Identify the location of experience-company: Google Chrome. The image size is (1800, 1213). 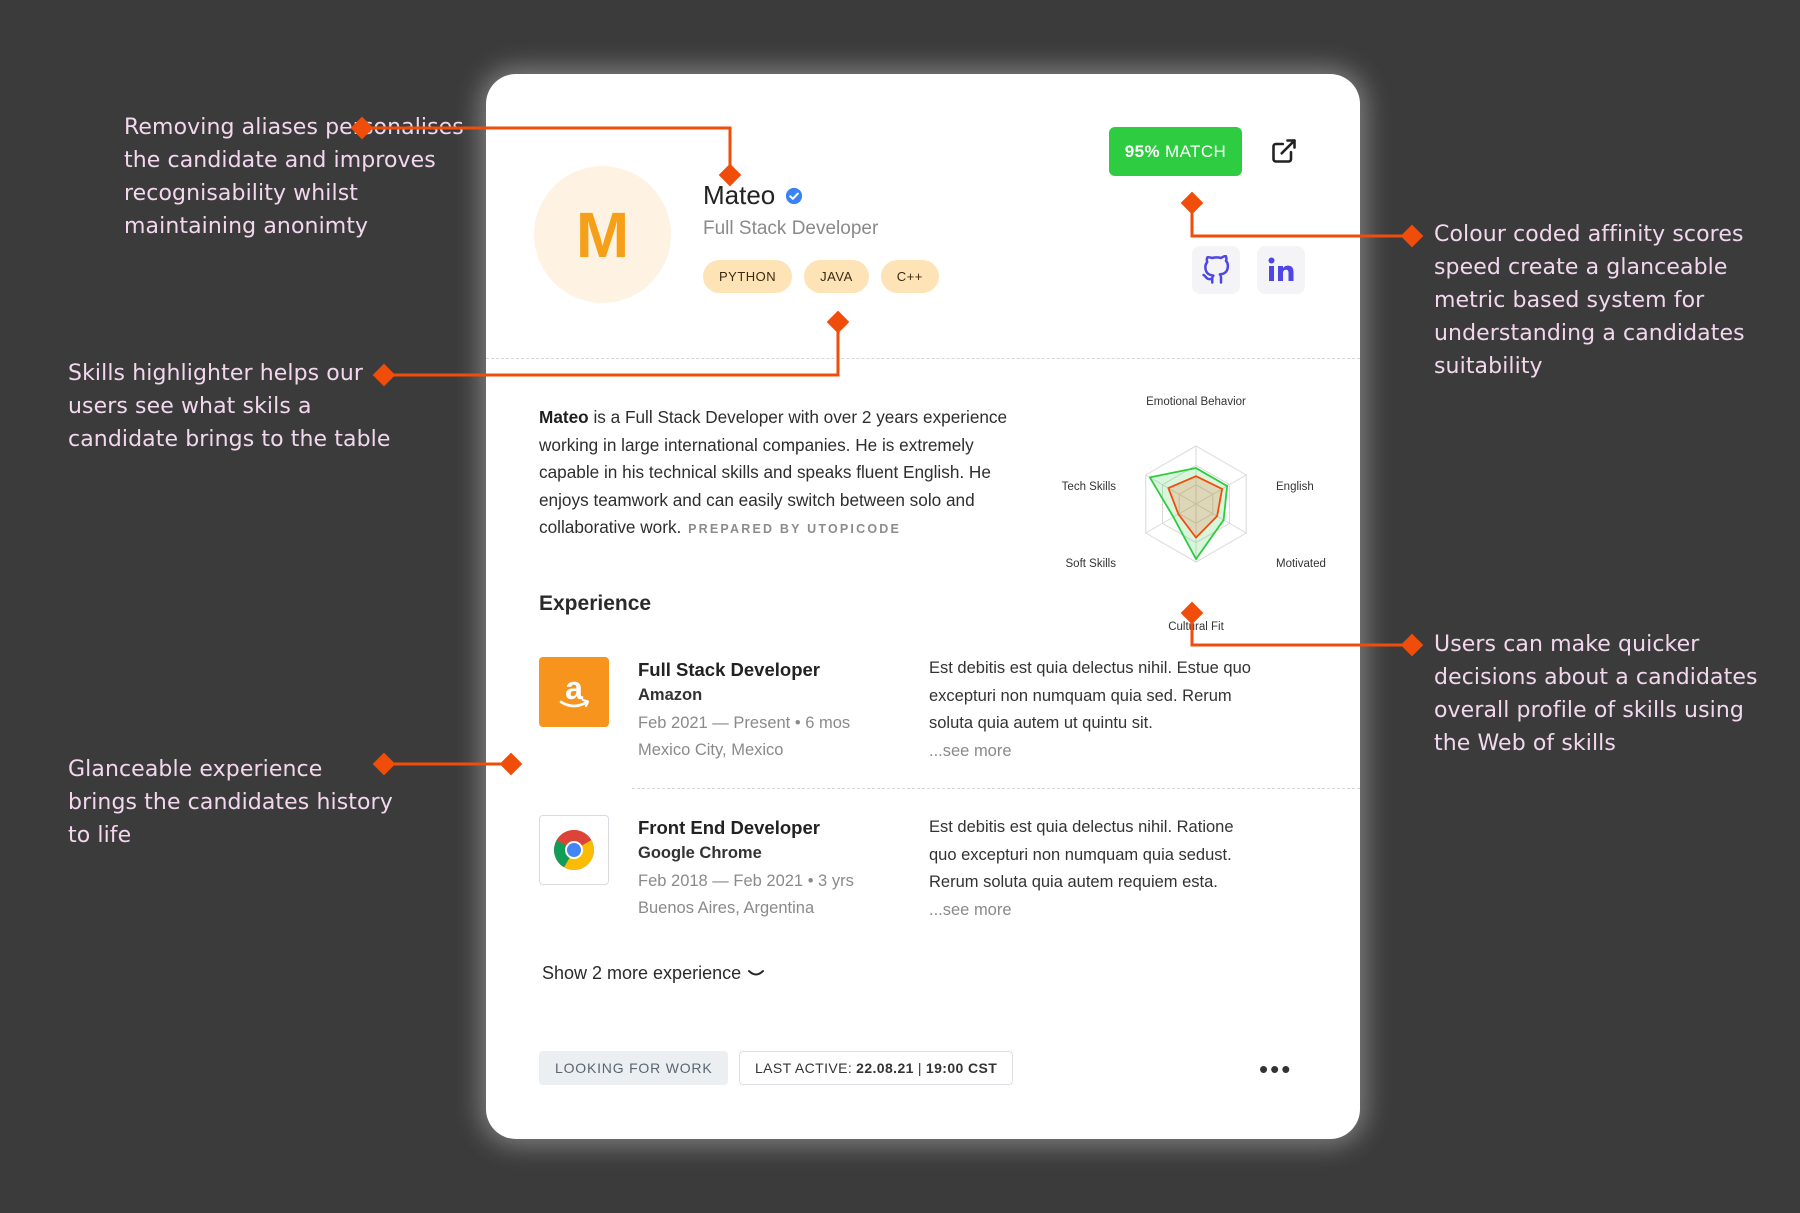
(700, 853).